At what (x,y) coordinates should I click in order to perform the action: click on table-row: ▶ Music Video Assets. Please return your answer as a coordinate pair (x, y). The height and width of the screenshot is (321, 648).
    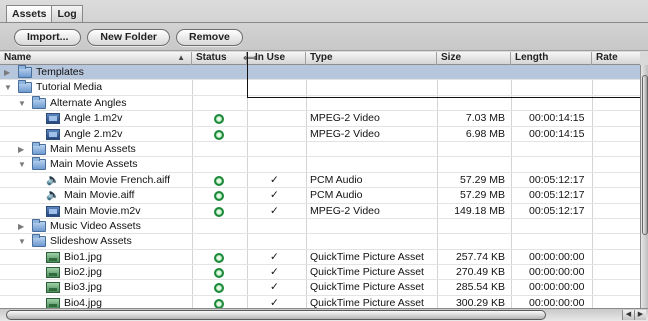
    Looking at the image, I should click on (320, 226).